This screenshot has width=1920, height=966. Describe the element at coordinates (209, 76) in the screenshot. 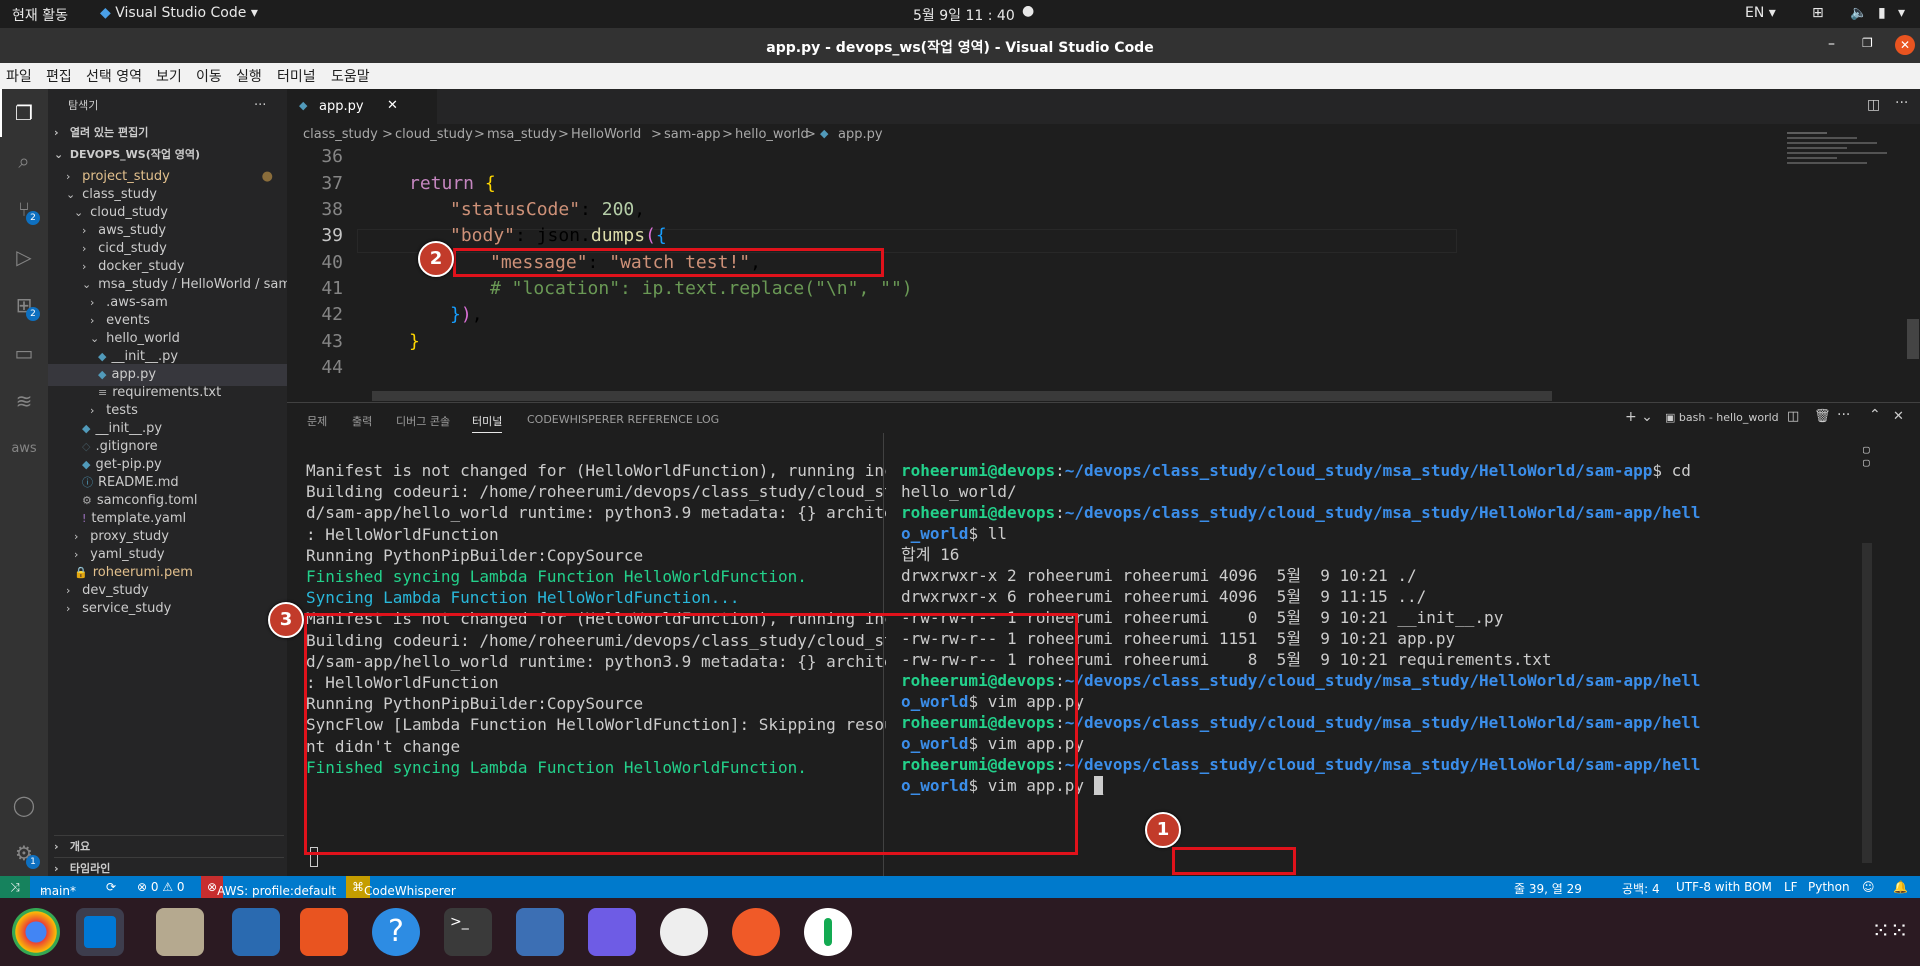

I see `menu-go: 이동` at that location.